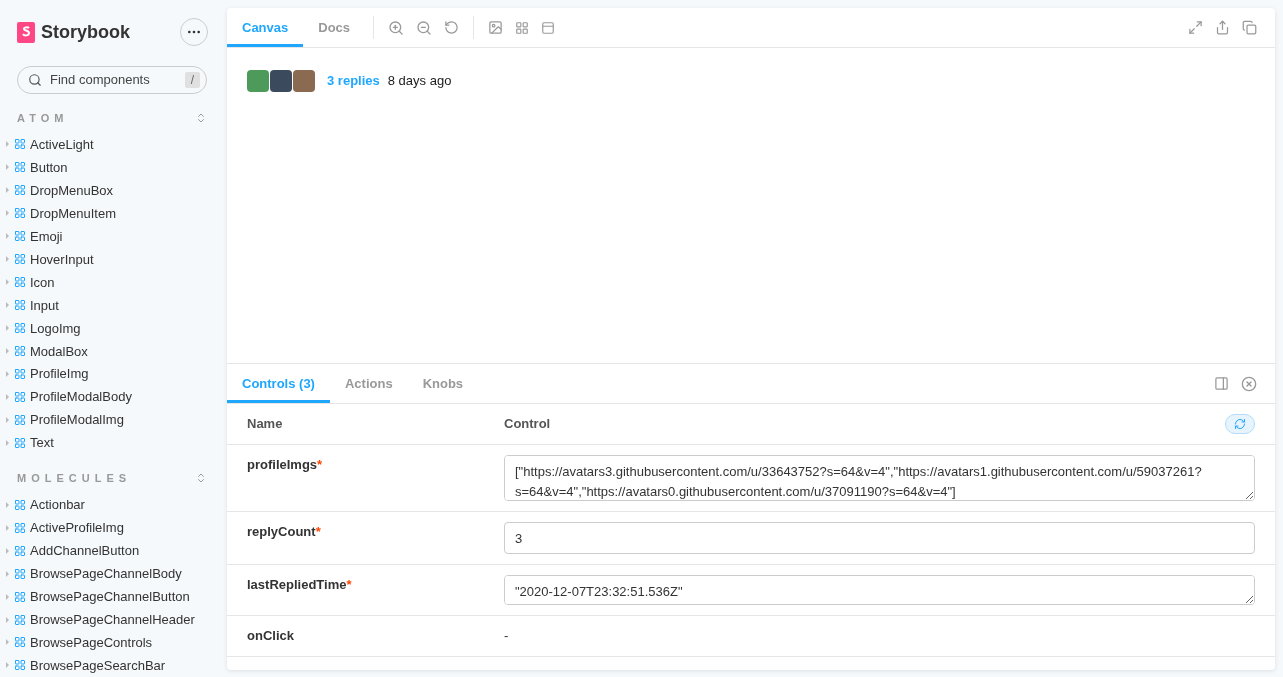 This screenshot has height=677, width=1283. I want to click on property-name: lastRepliedTime*, so click(300, 585).